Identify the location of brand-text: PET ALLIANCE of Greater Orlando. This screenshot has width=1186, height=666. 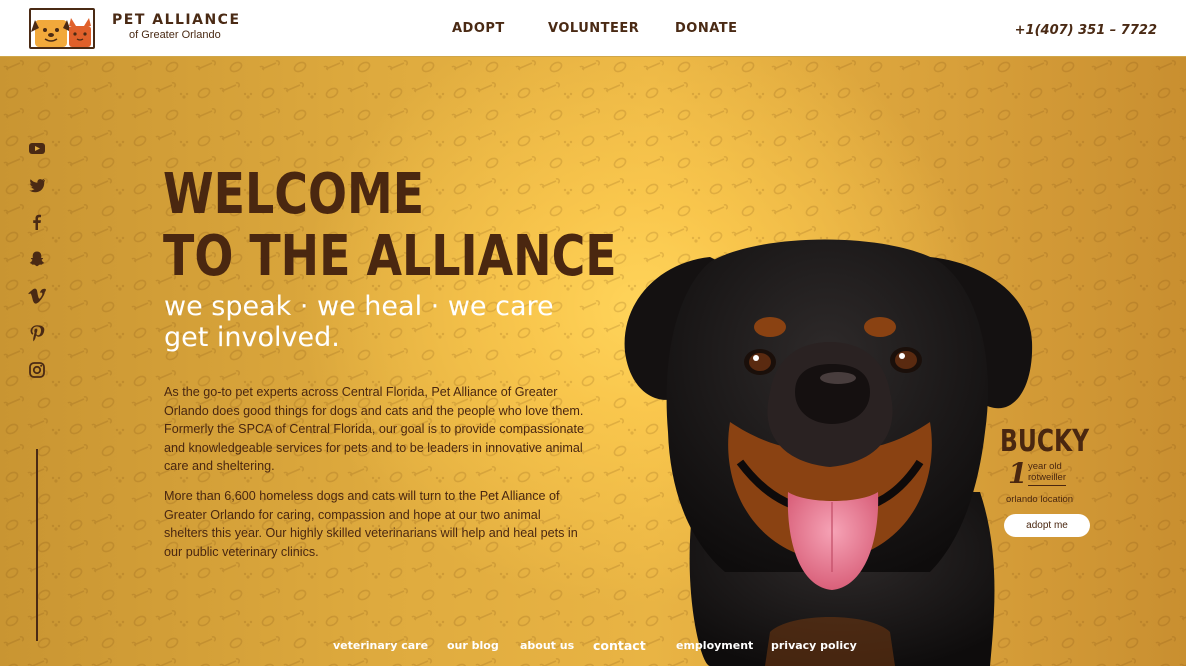
(176, 26).